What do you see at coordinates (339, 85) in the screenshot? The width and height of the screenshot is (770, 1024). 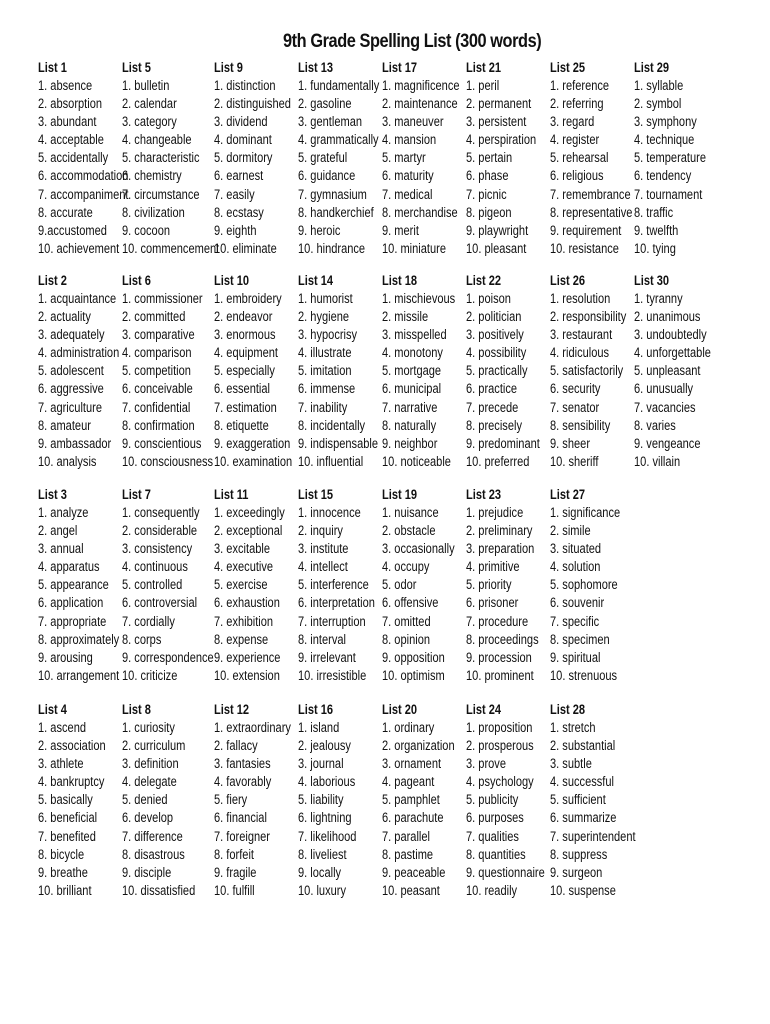 I see `list-item: 1. fundamentally` at bounding box center [339, 85].